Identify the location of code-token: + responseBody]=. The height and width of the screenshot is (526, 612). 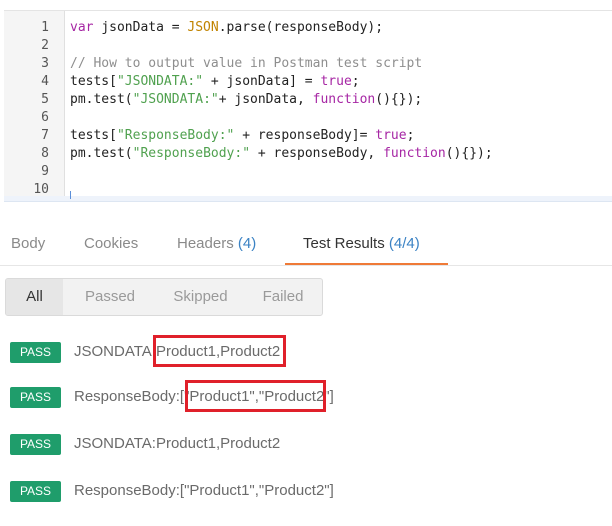
(305, 135).